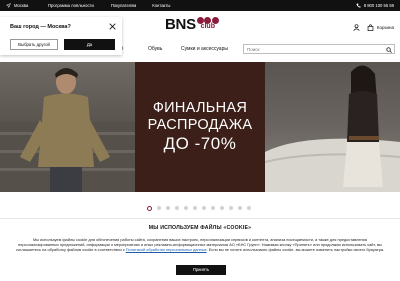 Image resolution: width=400 pixels, height=281 pixels. I want to click on location-arrow-icon, so click(8, 5).